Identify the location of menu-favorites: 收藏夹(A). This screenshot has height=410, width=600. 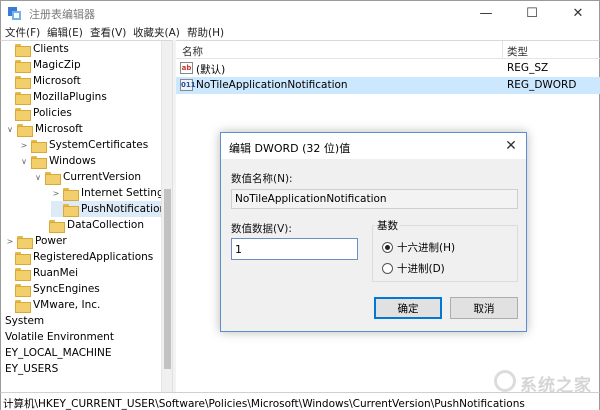
(156, 32).